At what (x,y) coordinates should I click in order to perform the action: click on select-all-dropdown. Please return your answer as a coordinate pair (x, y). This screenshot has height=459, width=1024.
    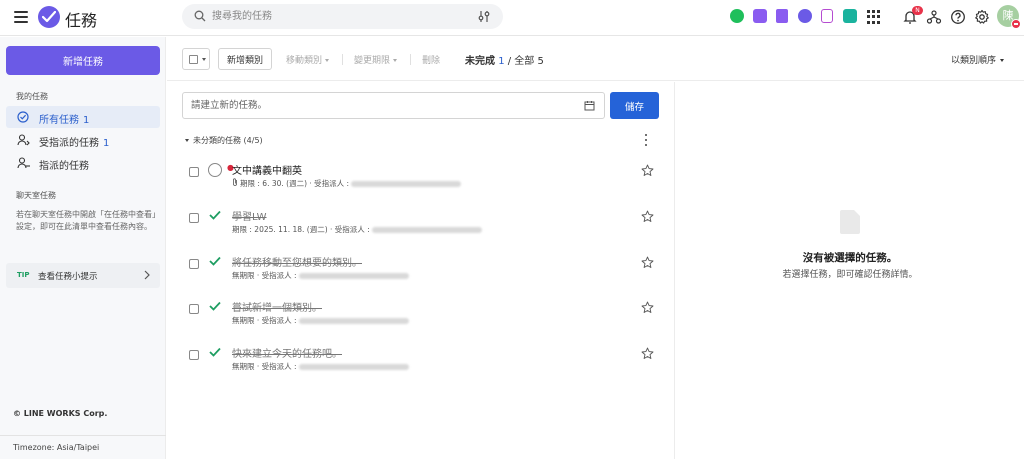
    Looking at the image, I should click on (196, 59).